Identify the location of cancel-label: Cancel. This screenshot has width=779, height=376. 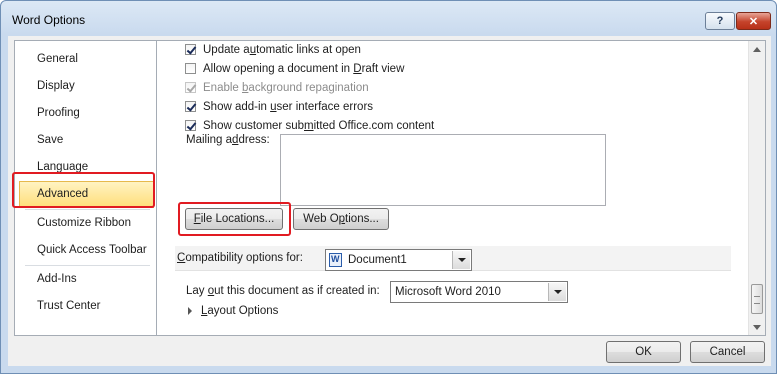
(727, 352).